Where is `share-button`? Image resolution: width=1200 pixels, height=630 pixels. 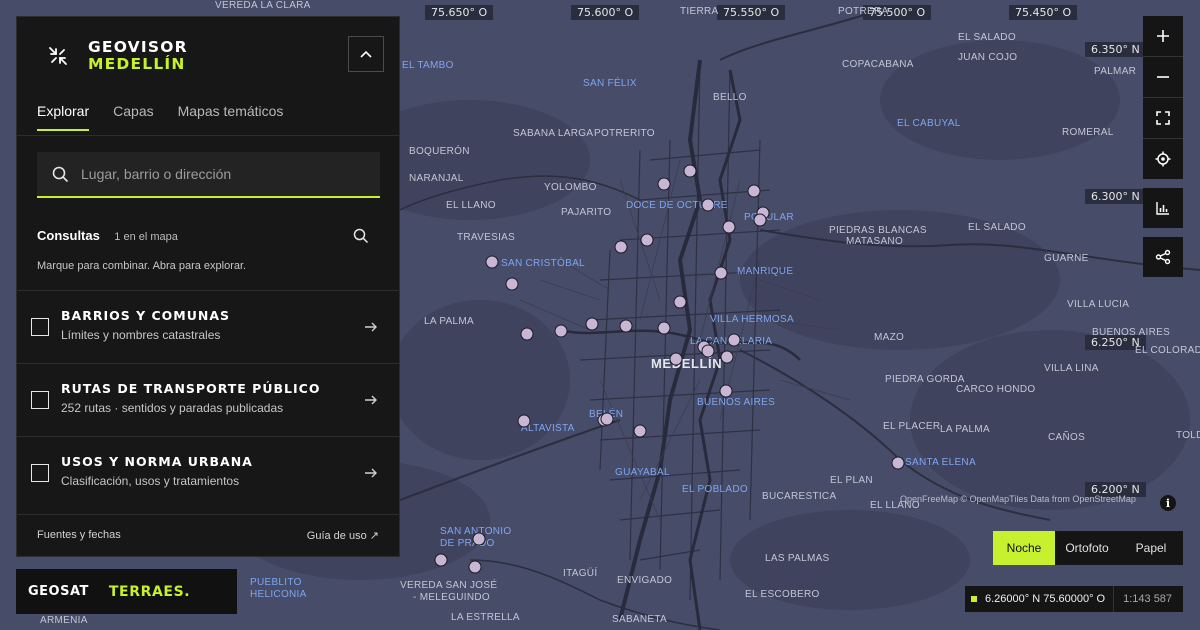
share-button is located at coordinates (1163, 257).